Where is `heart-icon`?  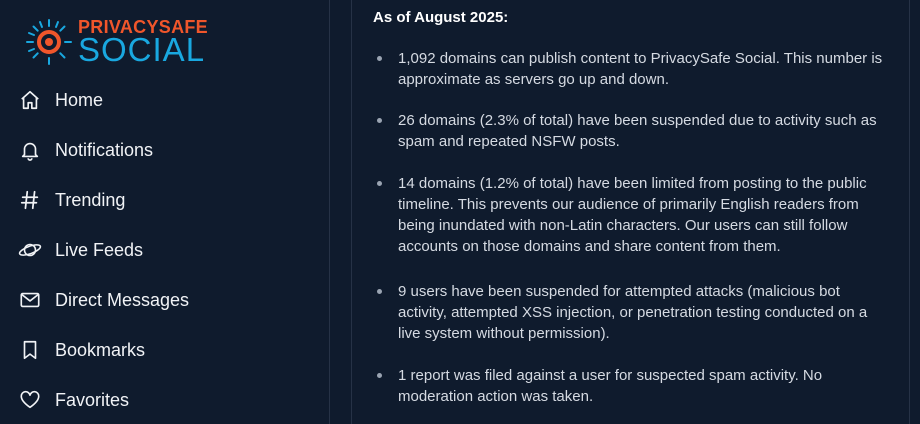
heart-icon is located at coordinates (30, 400).